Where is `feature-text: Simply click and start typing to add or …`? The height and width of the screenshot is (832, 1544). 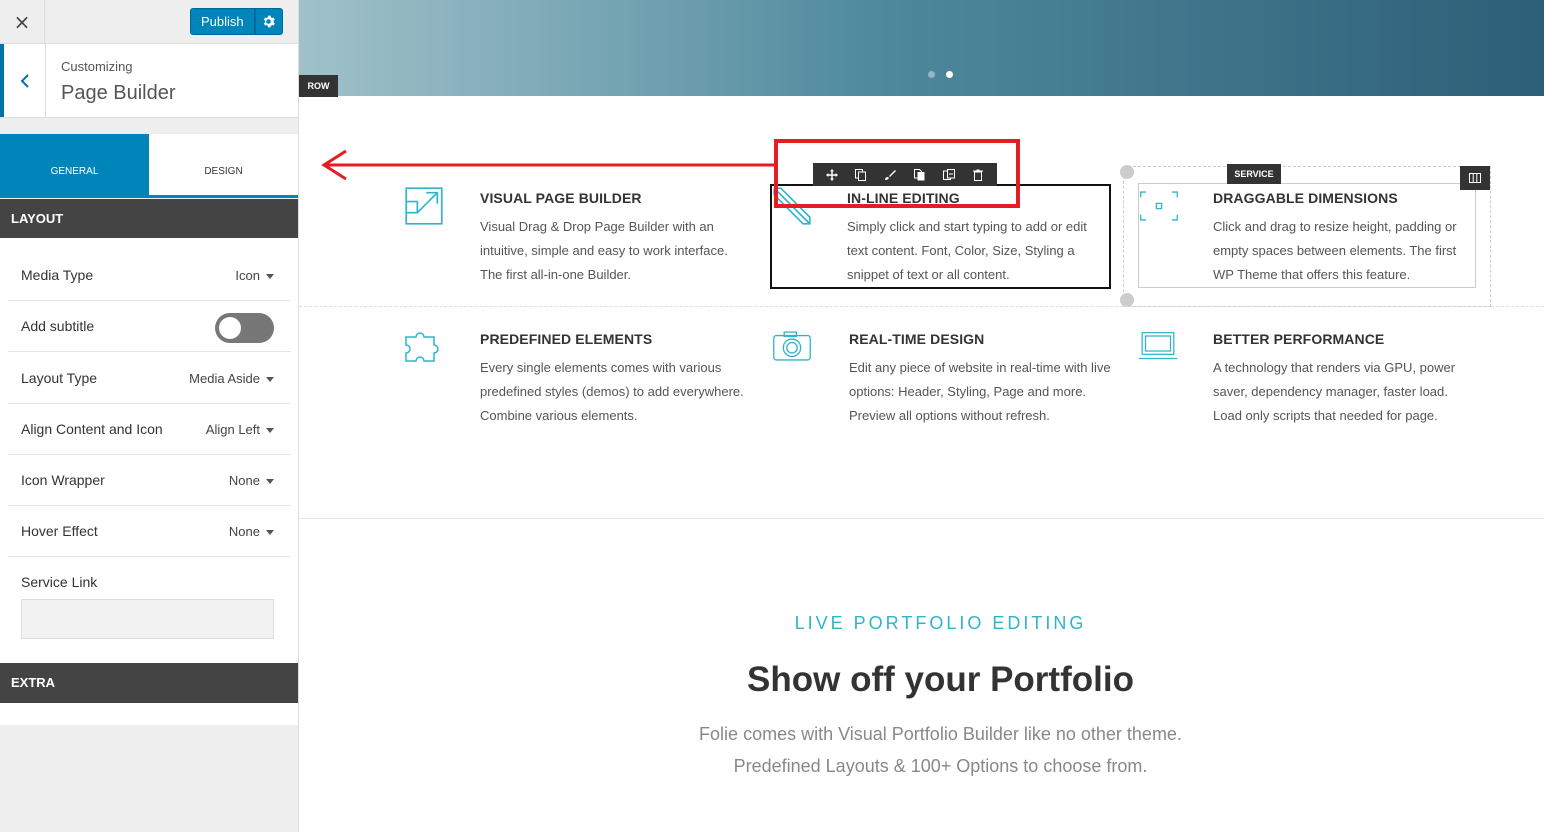
feature-text: Simply click and start typing to add or … is located at coordinates (974, 251).